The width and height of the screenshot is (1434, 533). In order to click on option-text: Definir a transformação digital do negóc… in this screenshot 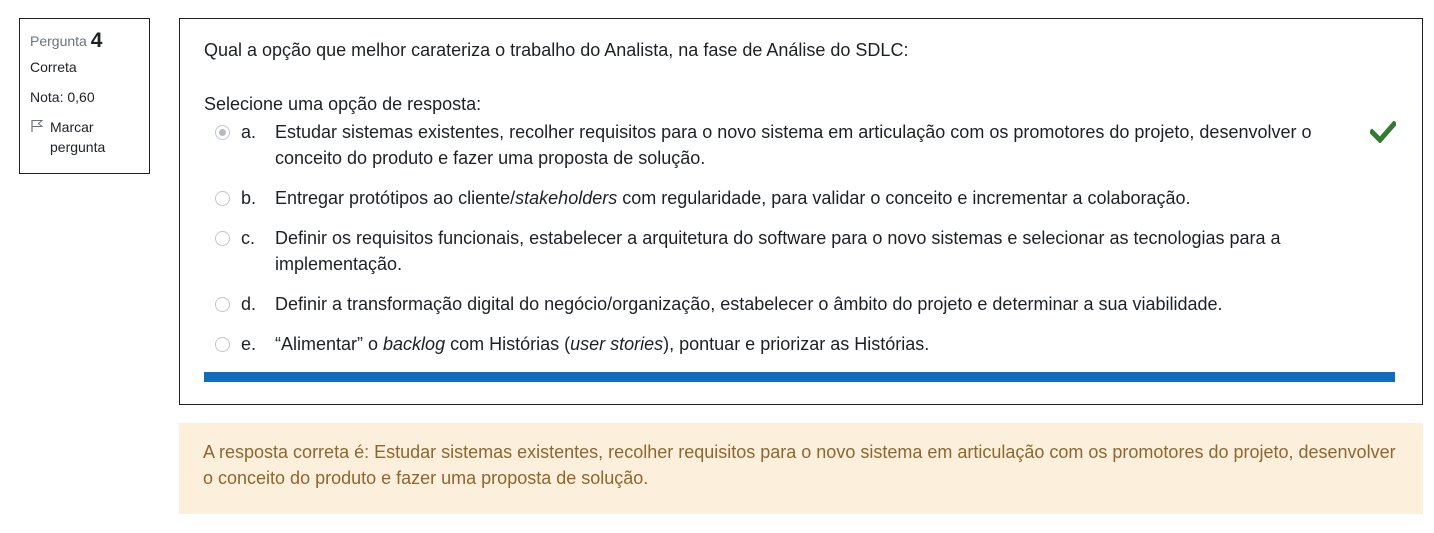, I will do `click(749, 304)`.